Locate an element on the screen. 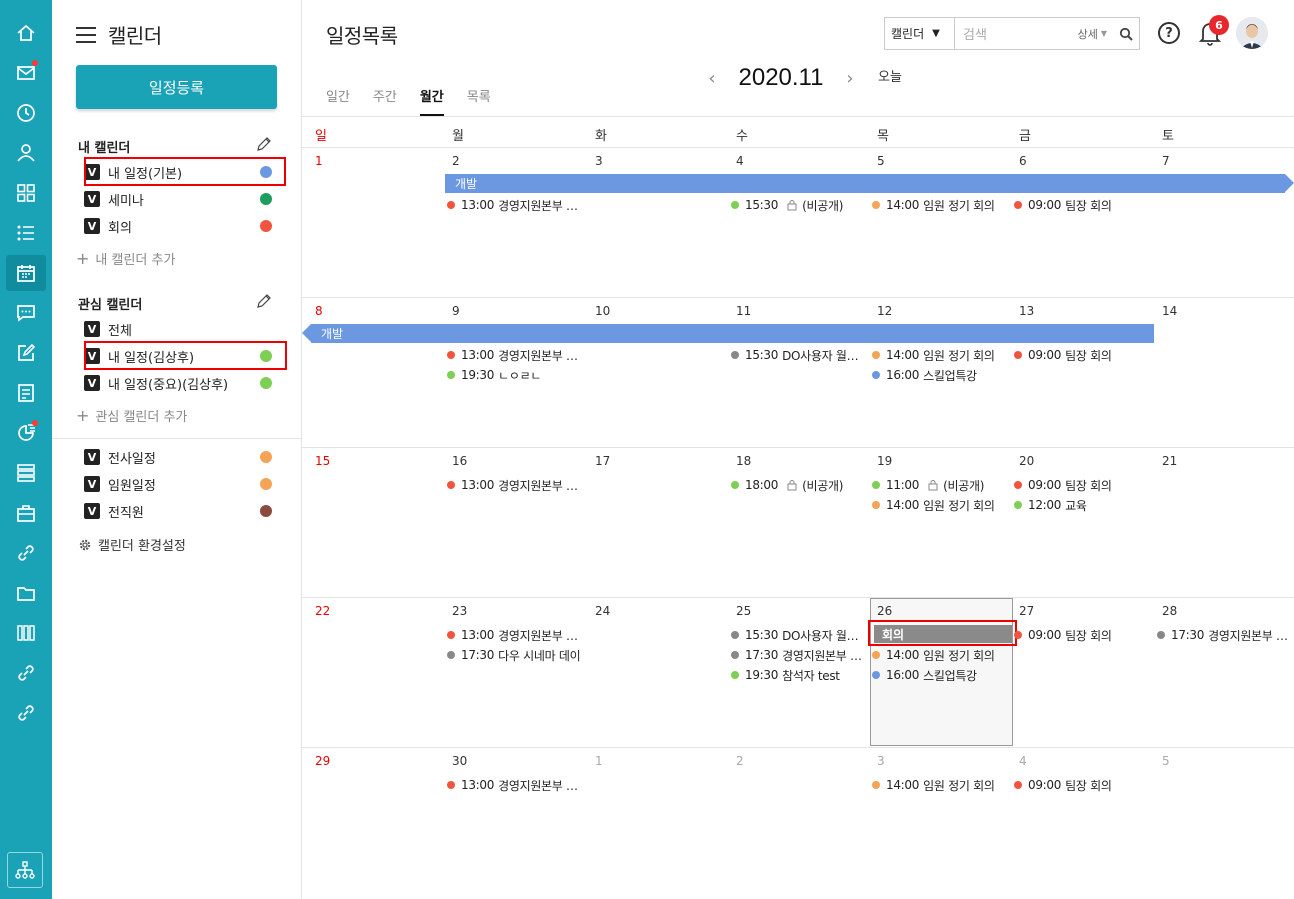 The image size is (1294, 899). edit-my-calendars-icon is located at coordinates (264, 144).